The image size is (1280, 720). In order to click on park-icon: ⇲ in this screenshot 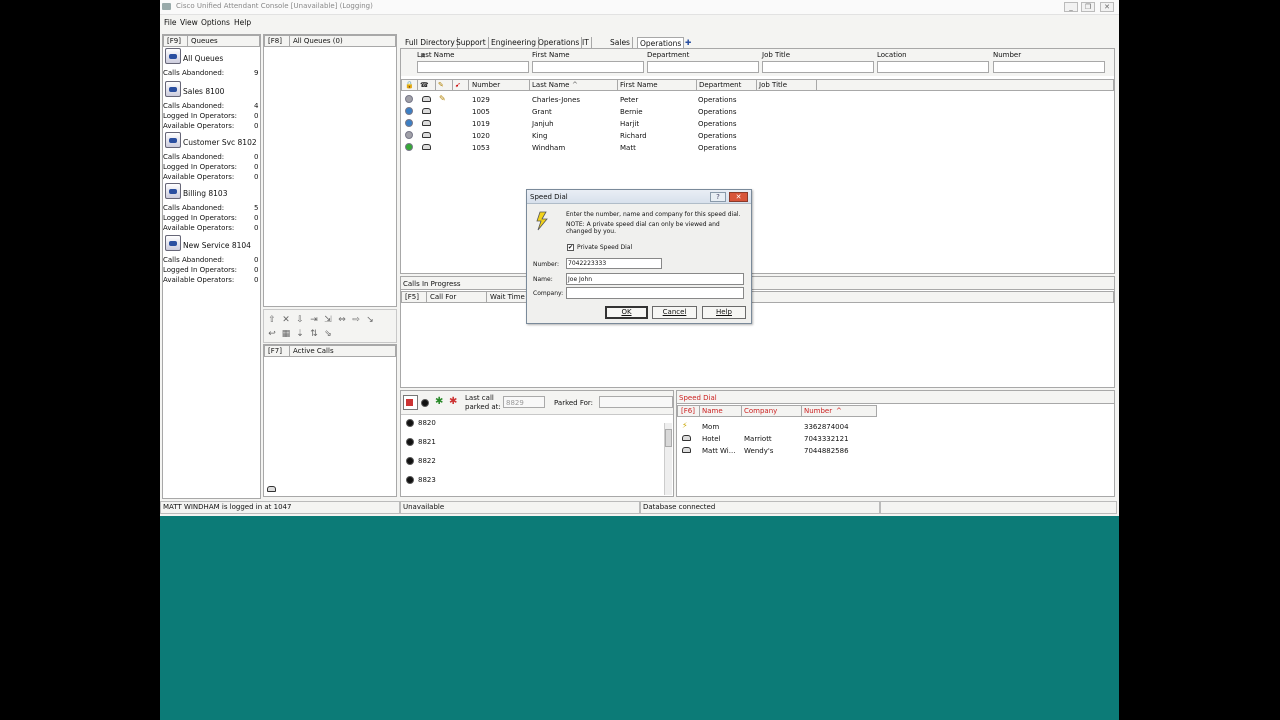, I will do `click(328, 320)`.